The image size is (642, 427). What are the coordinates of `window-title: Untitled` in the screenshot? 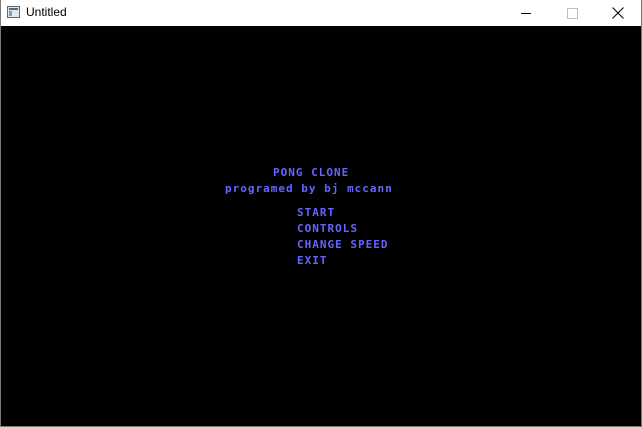 It's located at (46, 12).